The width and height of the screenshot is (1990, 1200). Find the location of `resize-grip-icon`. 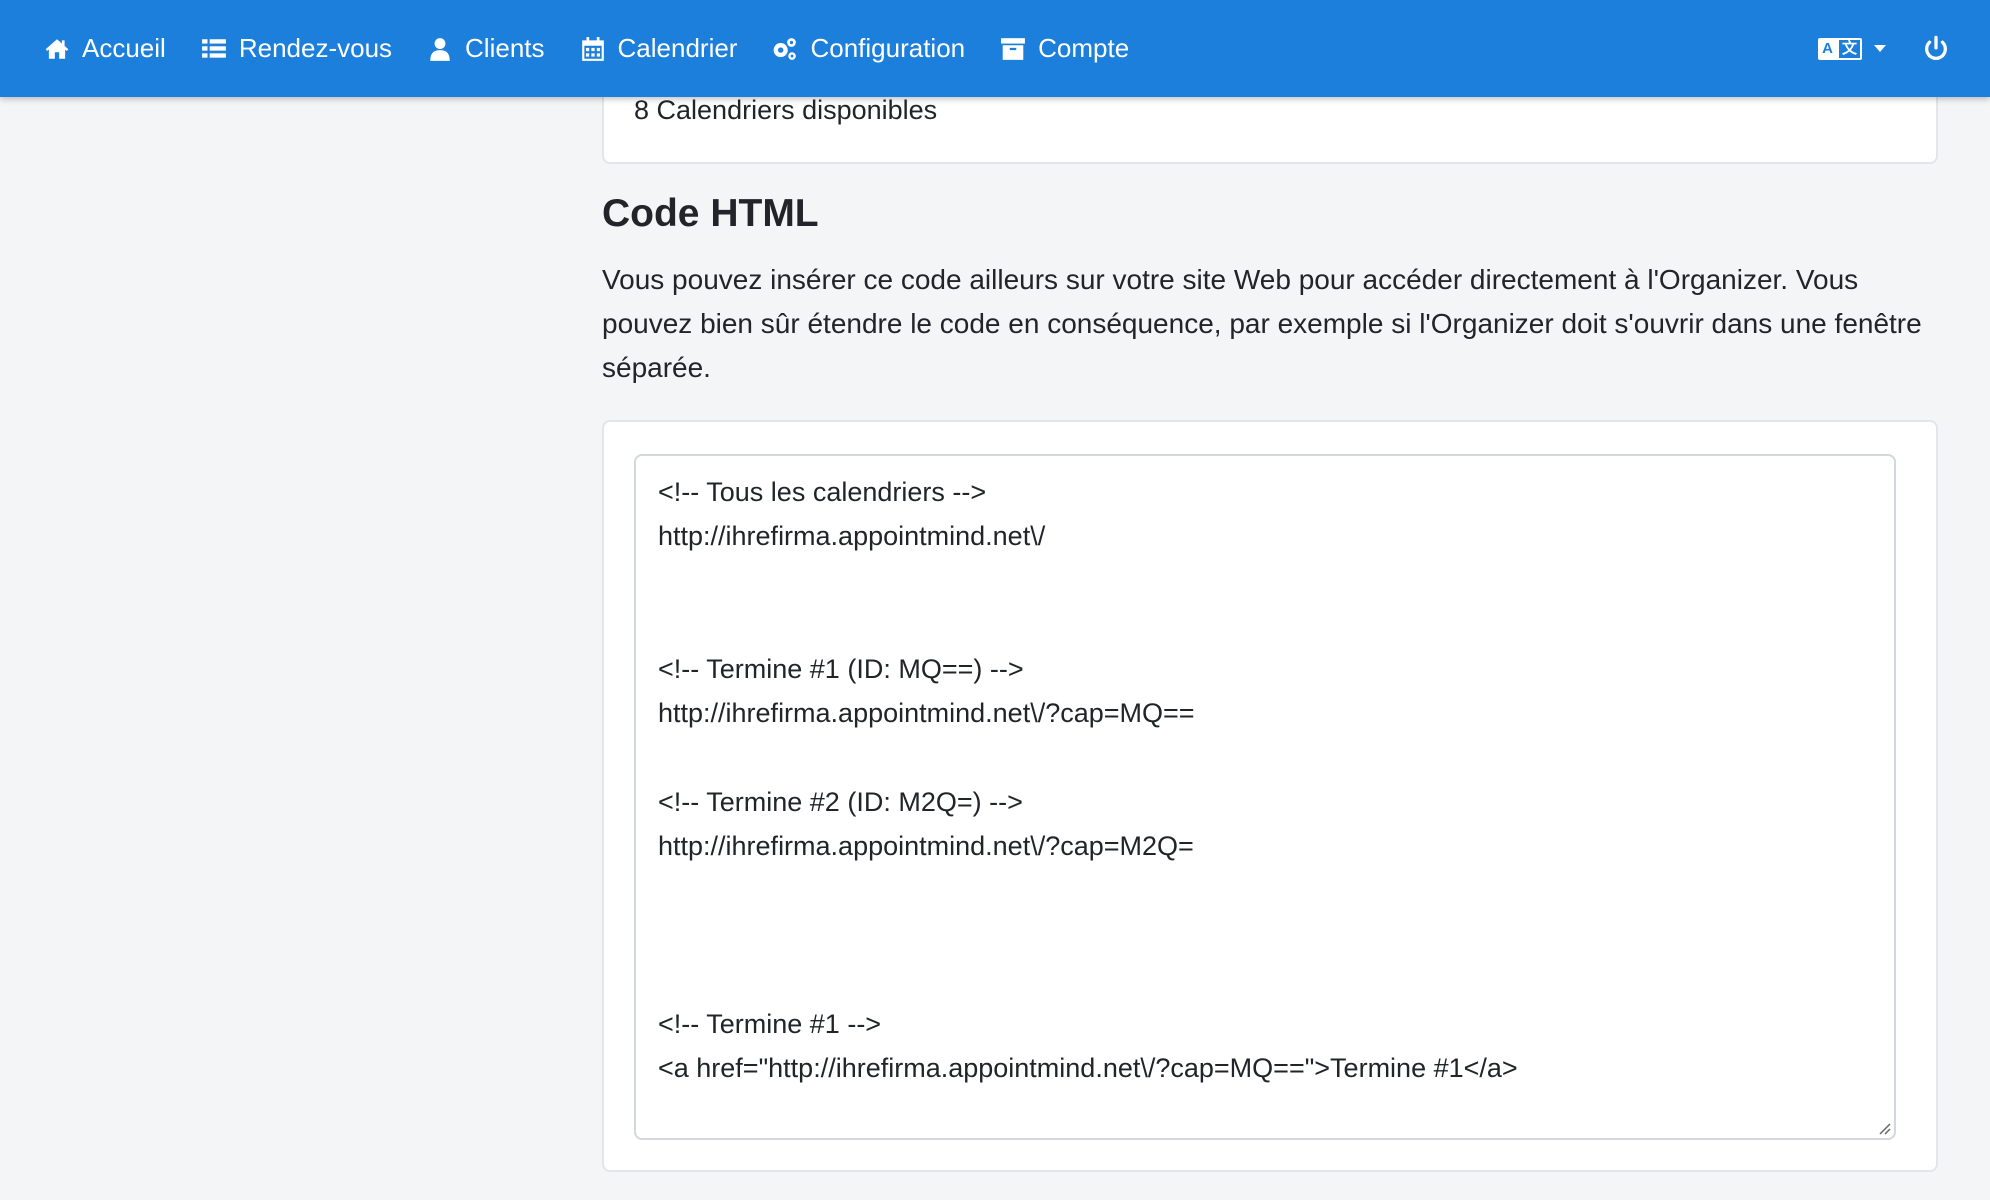

resize-grip-icon is located at coordinates (1883, 1127).